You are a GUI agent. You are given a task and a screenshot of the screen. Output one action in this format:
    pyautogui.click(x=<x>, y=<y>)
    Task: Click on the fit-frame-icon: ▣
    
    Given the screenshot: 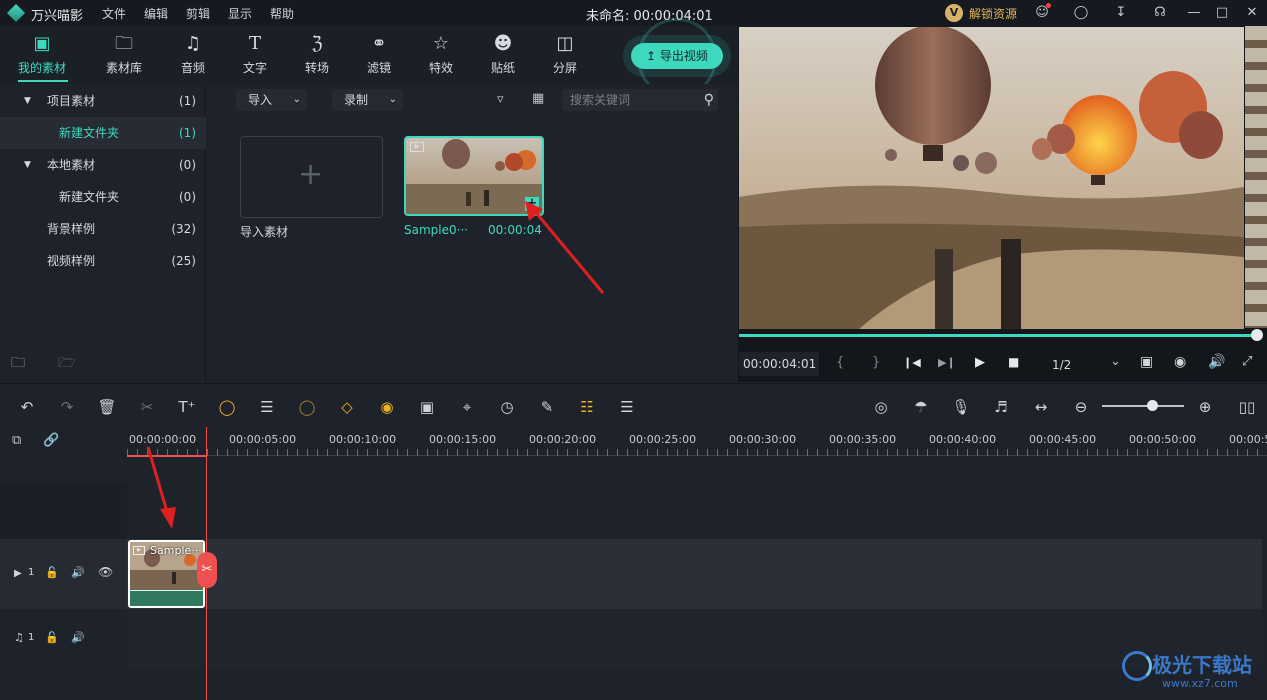 What is the action you would take?
    pyautogui.click(x=427, y=407)
    